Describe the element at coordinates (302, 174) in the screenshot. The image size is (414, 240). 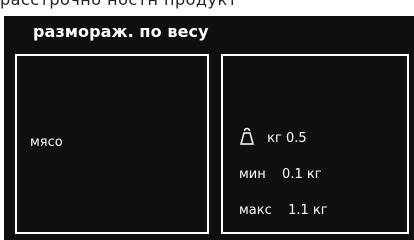
I see `min-value: 0.1 кг` at that location.